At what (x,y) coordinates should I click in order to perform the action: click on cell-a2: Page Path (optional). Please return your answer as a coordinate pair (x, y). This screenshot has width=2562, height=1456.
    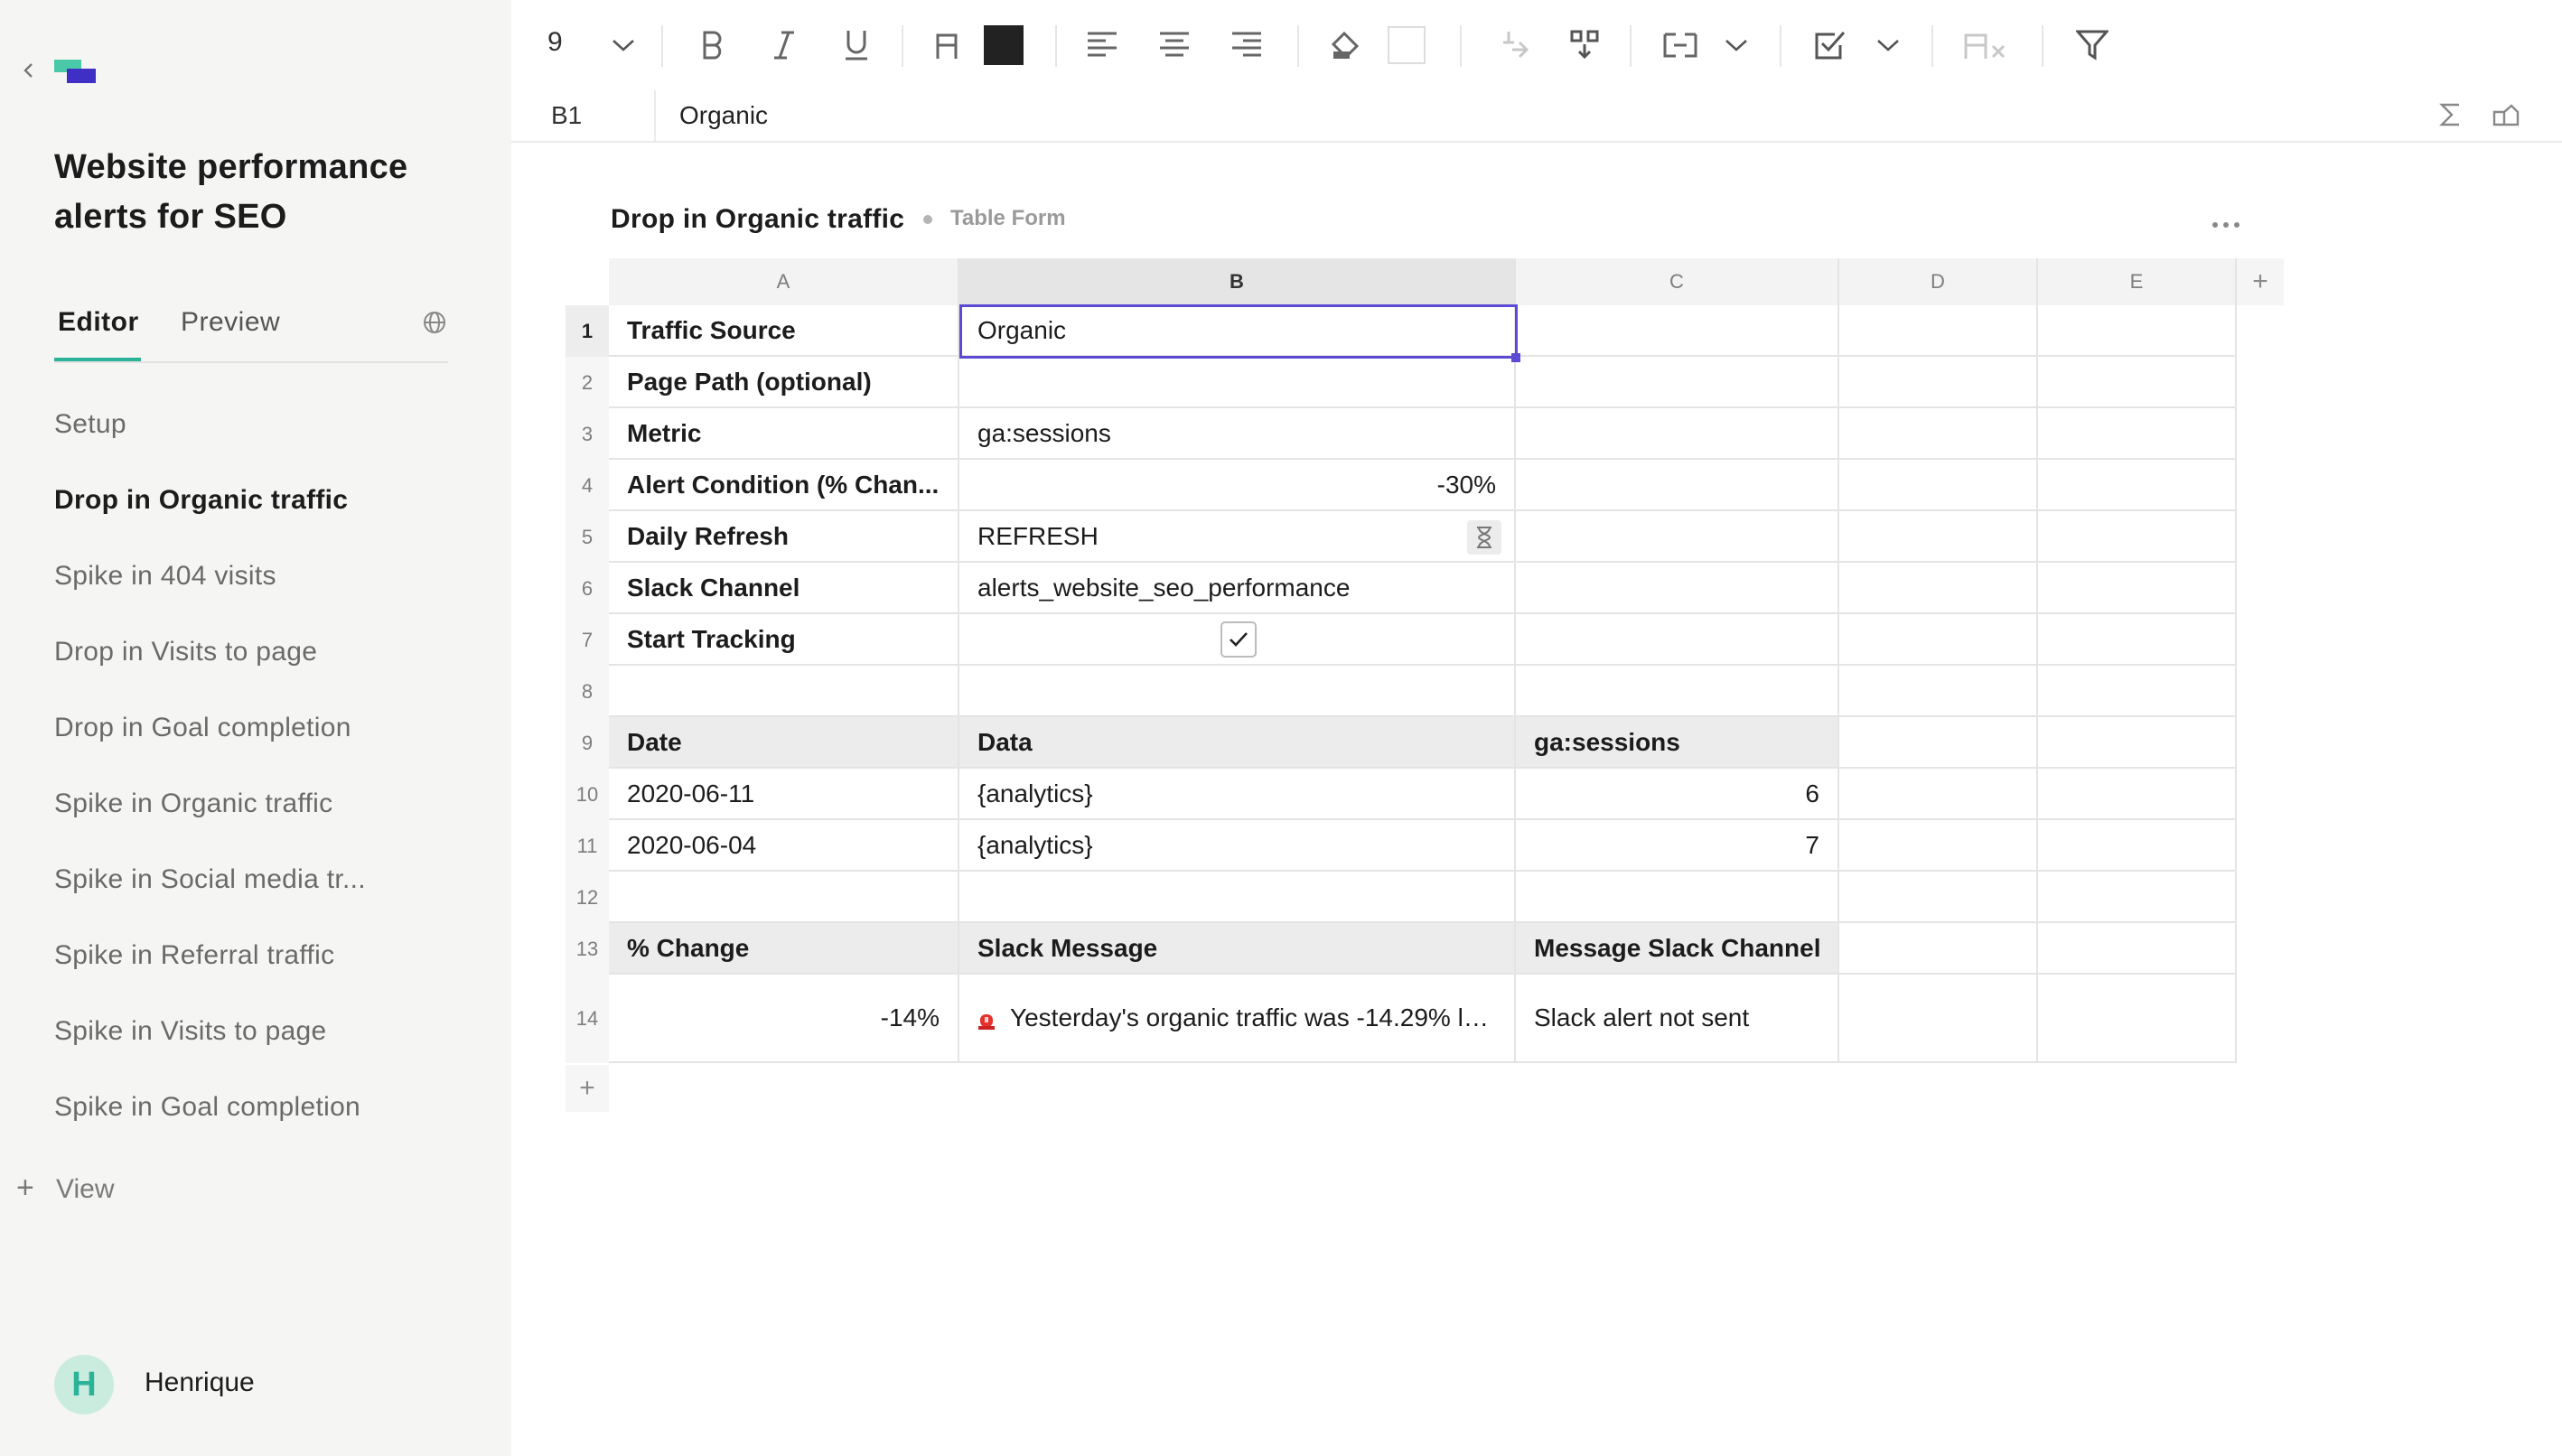
    Looking at the image, I should click on (784, 382).